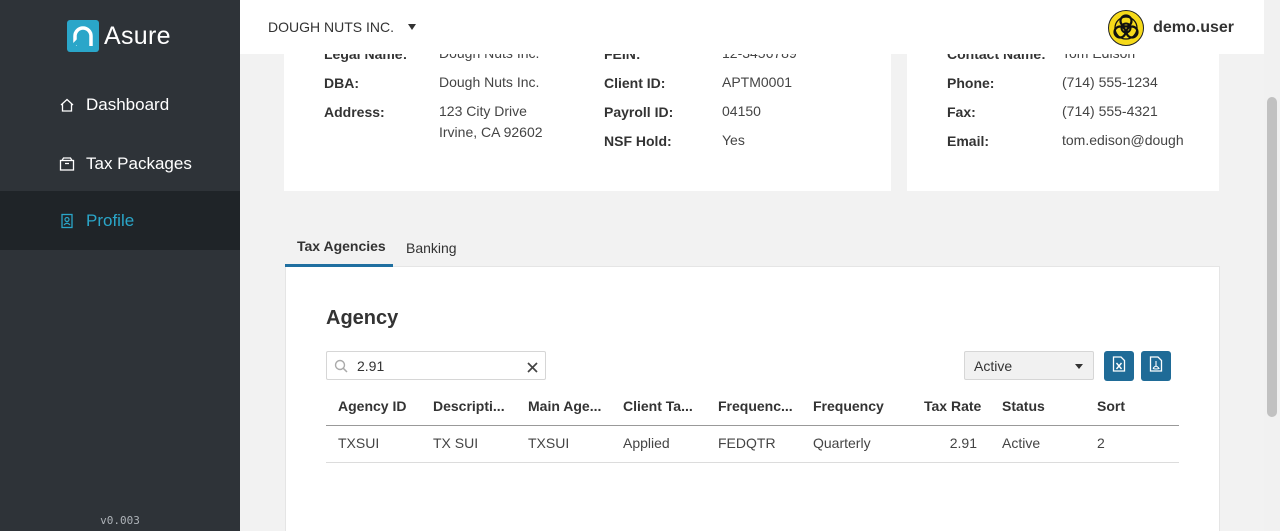 This screenshot has height=531, width=1280. Describe the element at coordinates (752, 462) in the screenshot. I see `row-divider` at that location.